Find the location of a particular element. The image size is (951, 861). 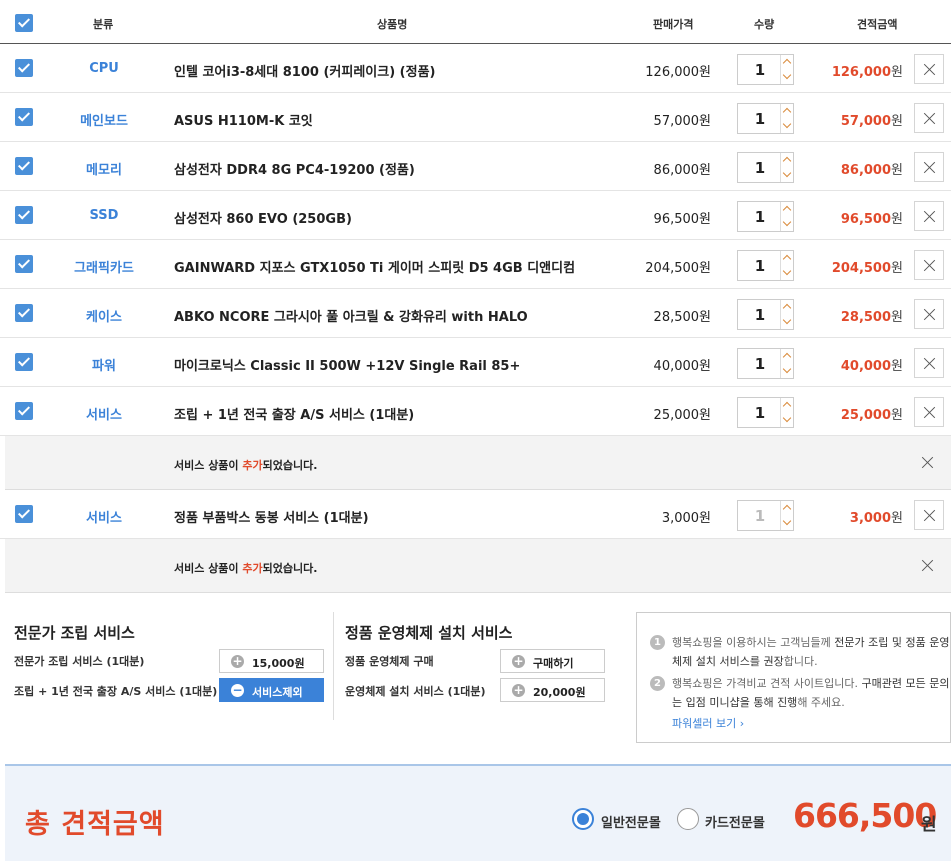

add-assembly-button: +15,000원 is located at coordinates (271, 661).